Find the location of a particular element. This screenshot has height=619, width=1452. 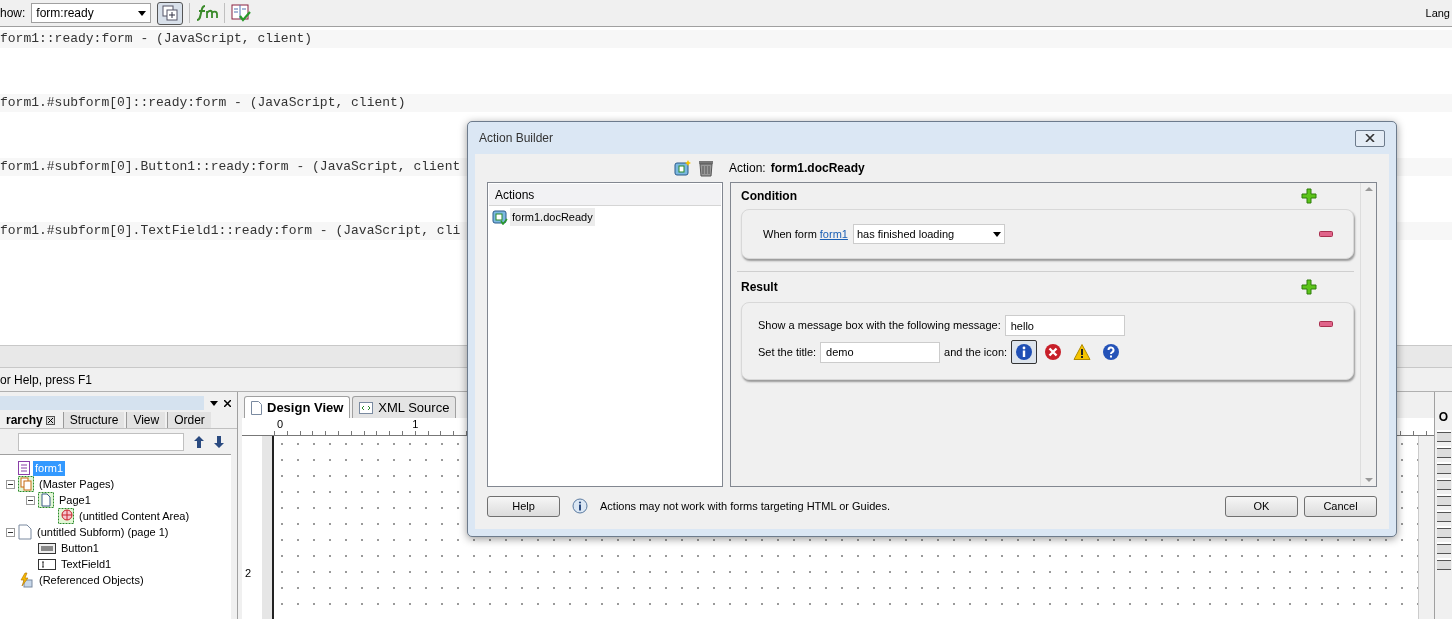

note-text: Actions may not work with forms targeting HTML or Guides. is located at coordinates (745, 506).